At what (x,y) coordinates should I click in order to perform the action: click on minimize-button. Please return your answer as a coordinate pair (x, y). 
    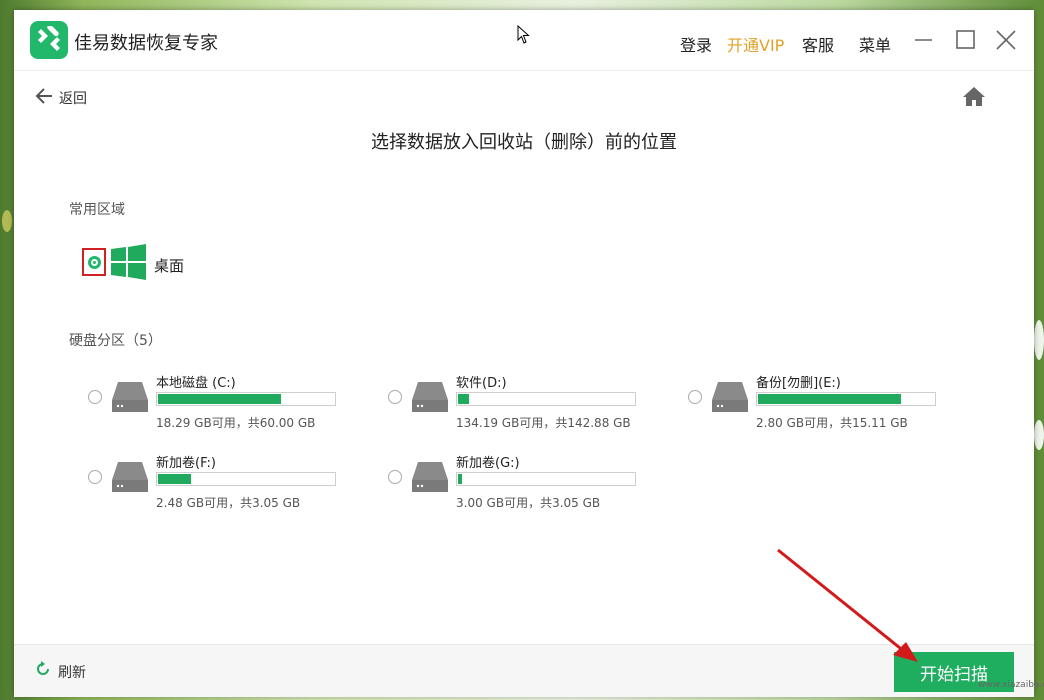
    Looking at the image, I should click on (924, 40).